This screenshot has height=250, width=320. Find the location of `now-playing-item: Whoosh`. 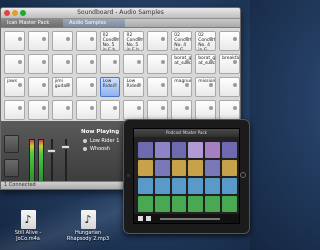

now-playing-item: Whoosh is located at coordinates (96, 149).